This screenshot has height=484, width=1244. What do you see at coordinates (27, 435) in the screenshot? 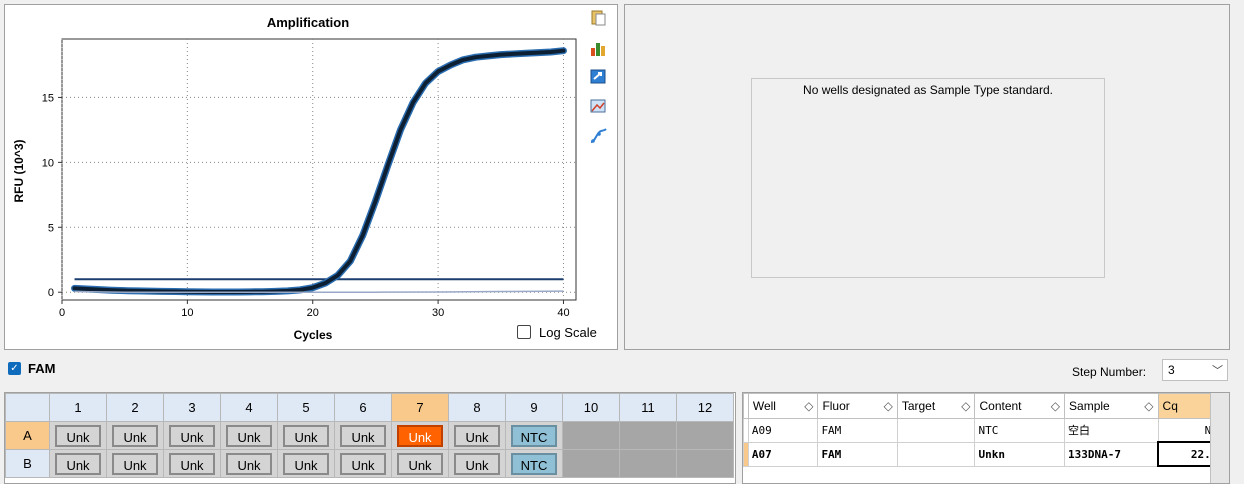
I see `plate-row-header: A` at bounding box center [27, 435].